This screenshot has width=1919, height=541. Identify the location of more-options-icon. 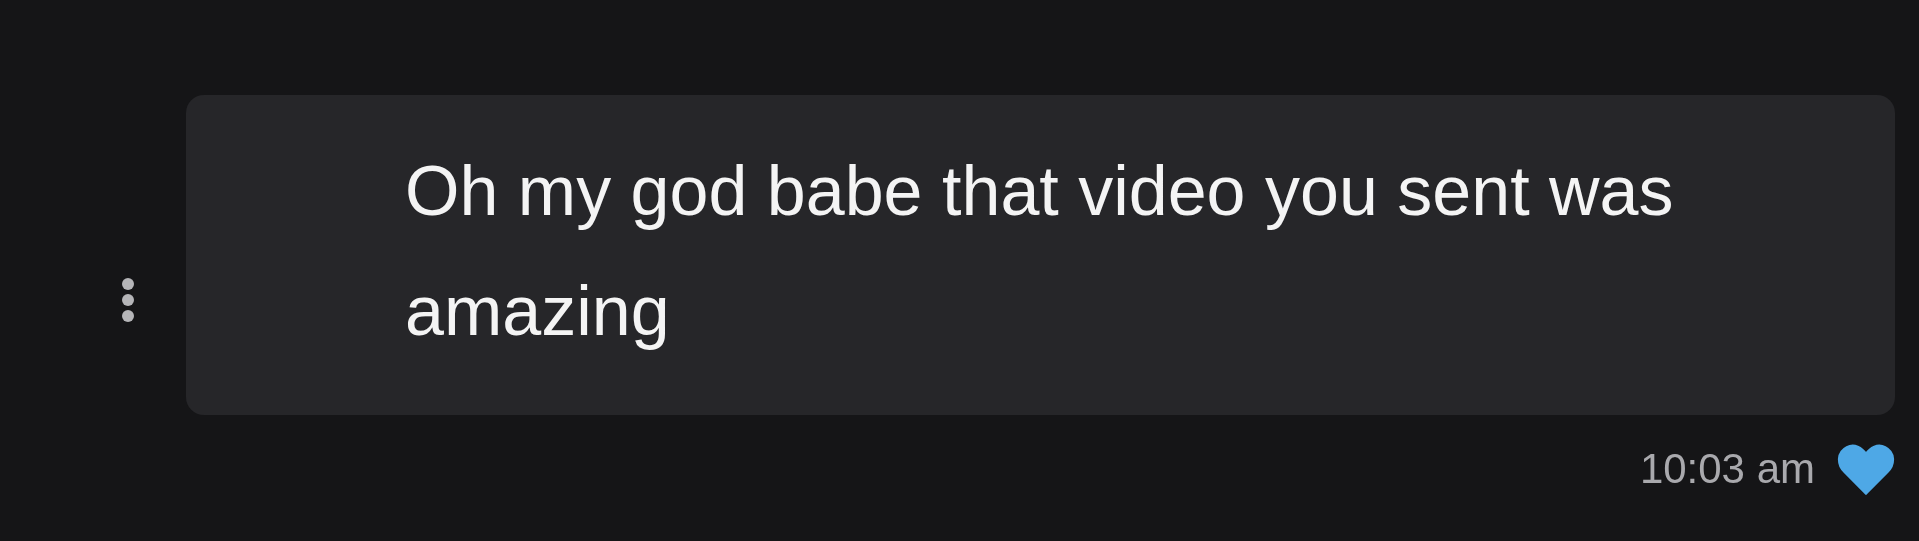
(128, 300).